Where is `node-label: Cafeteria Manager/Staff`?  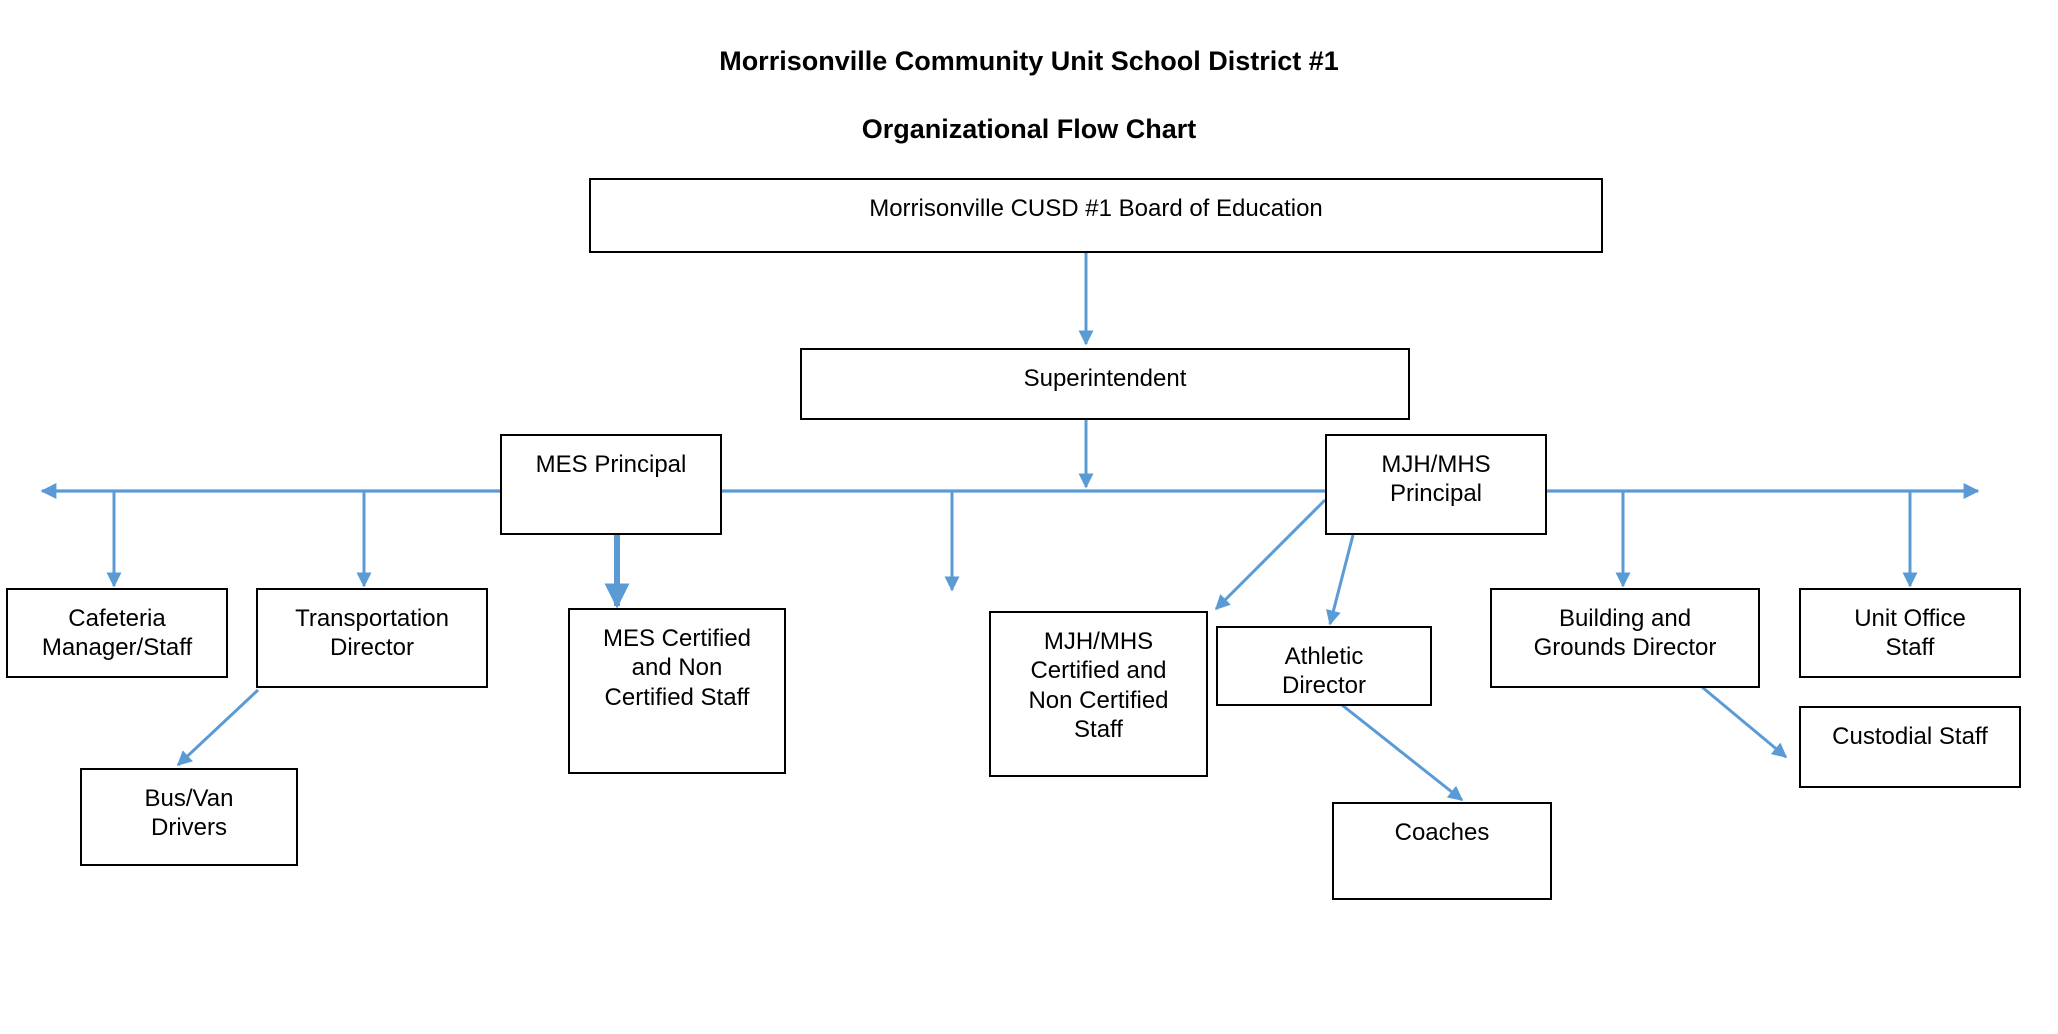
node-label: Cafeteria Manager/Staff is located at coordinates (117, 633).